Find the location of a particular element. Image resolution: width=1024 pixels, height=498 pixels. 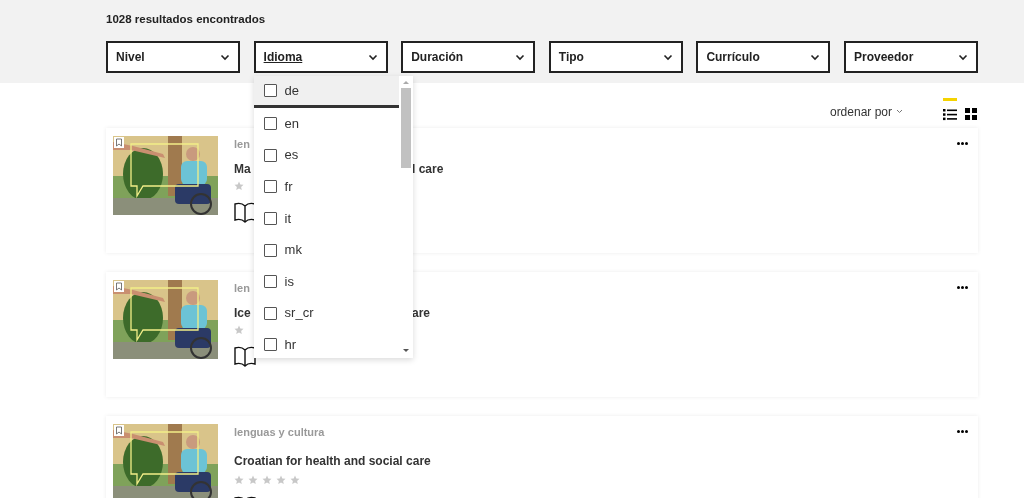

filter-dropdown: Currículo is located at coordinates (763, 57).